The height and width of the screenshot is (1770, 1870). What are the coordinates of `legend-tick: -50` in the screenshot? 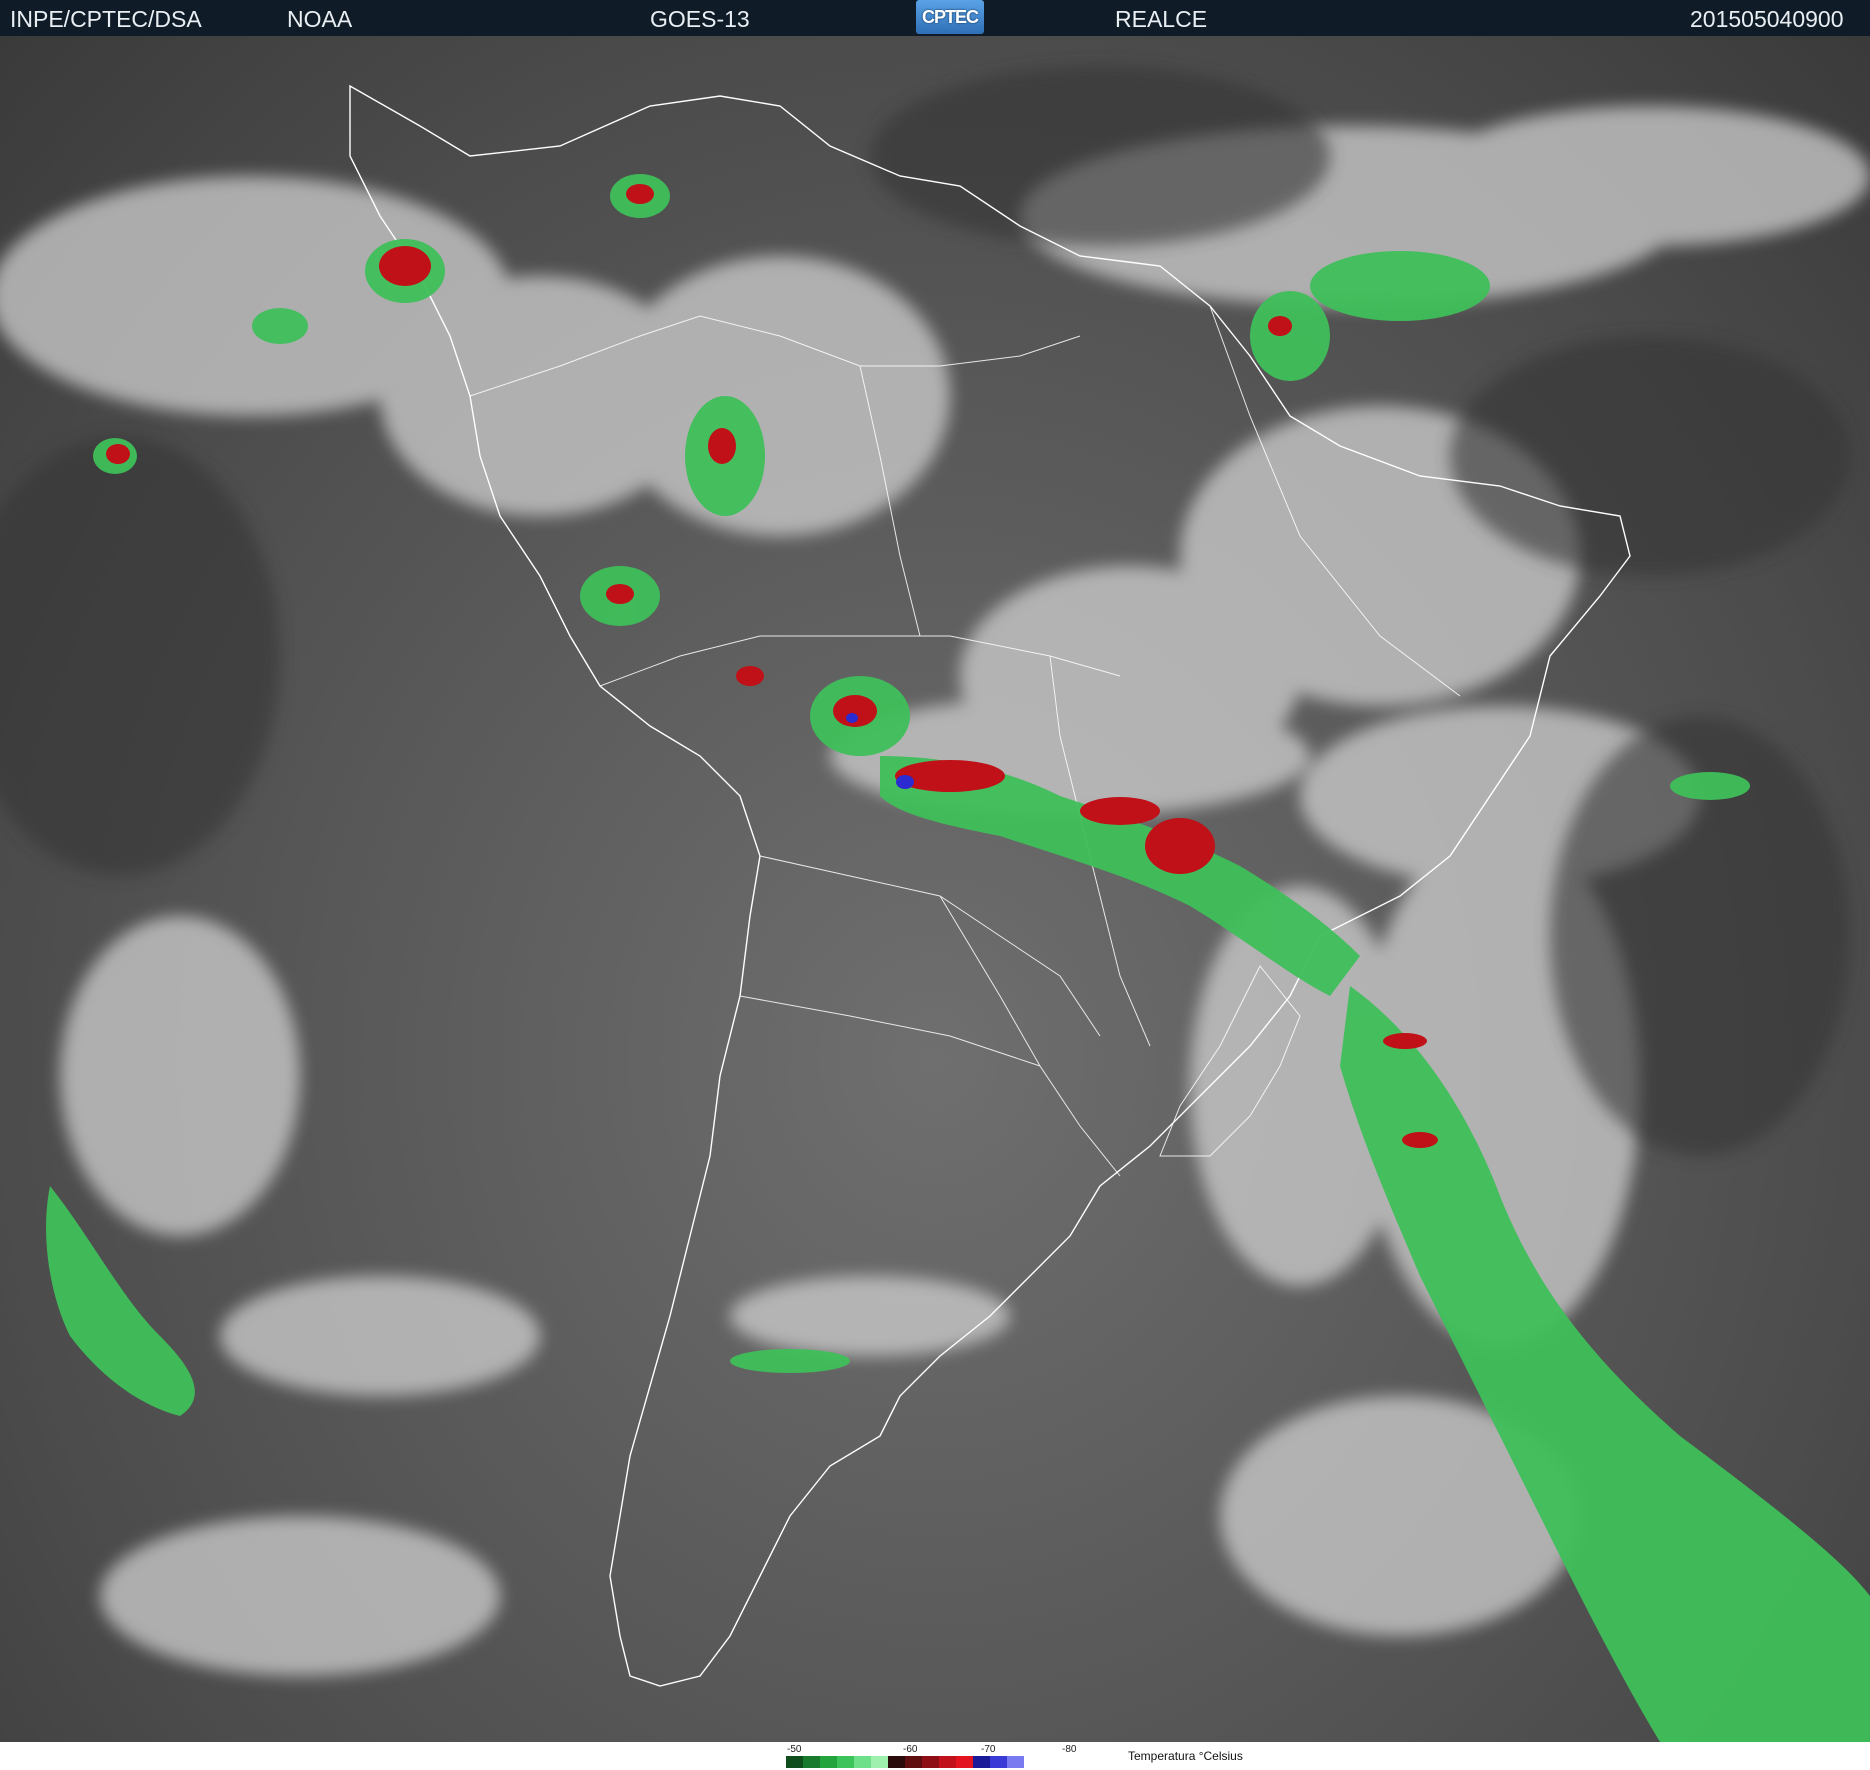 It's located at (794, 1749).